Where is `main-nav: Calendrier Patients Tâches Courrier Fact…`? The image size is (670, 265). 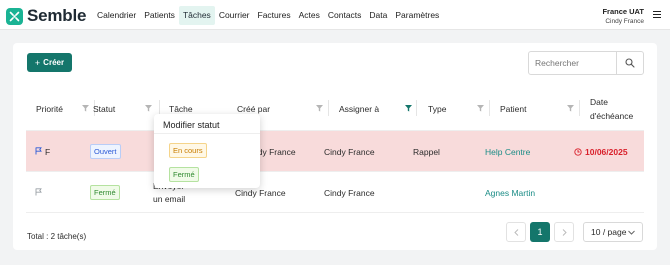
main-nav: Calendrier Patients Tâches Courrier Fact… is located at coordinates (268, 15).